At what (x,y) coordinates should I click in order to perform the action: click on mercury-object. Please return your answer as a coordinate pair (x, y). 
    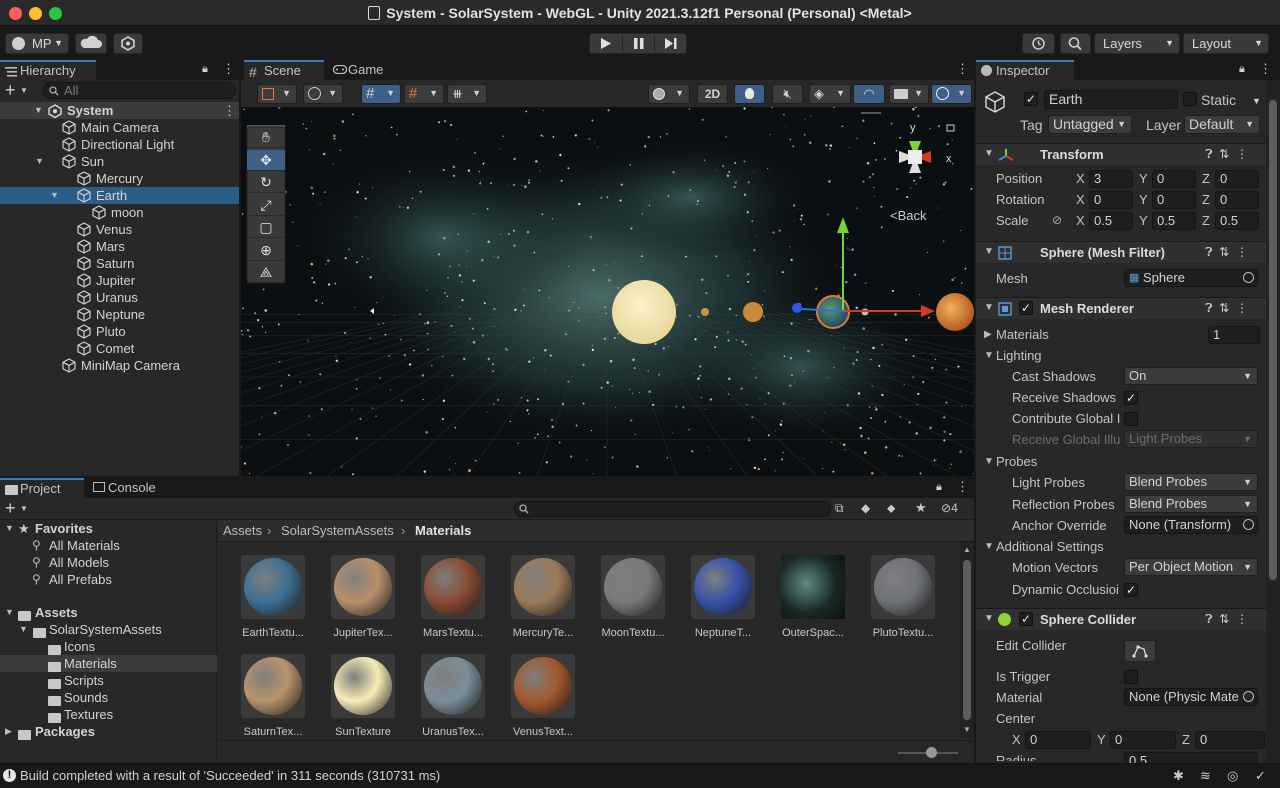
    Looking at the image, I should click on (705, 312).